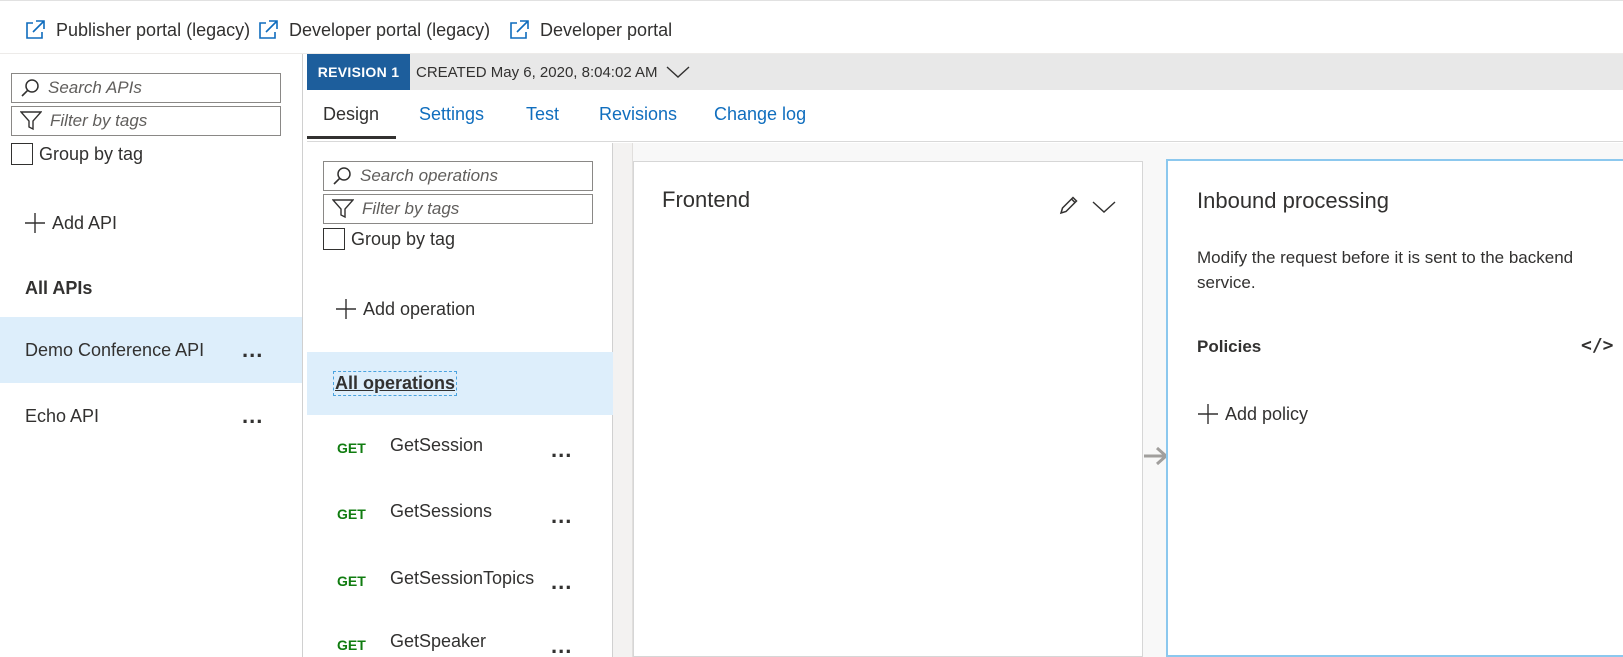 Image resolution: width=1623 pixels, height=657 pixels. I want to click on operation-name: GetSessions, so click(441, 511).